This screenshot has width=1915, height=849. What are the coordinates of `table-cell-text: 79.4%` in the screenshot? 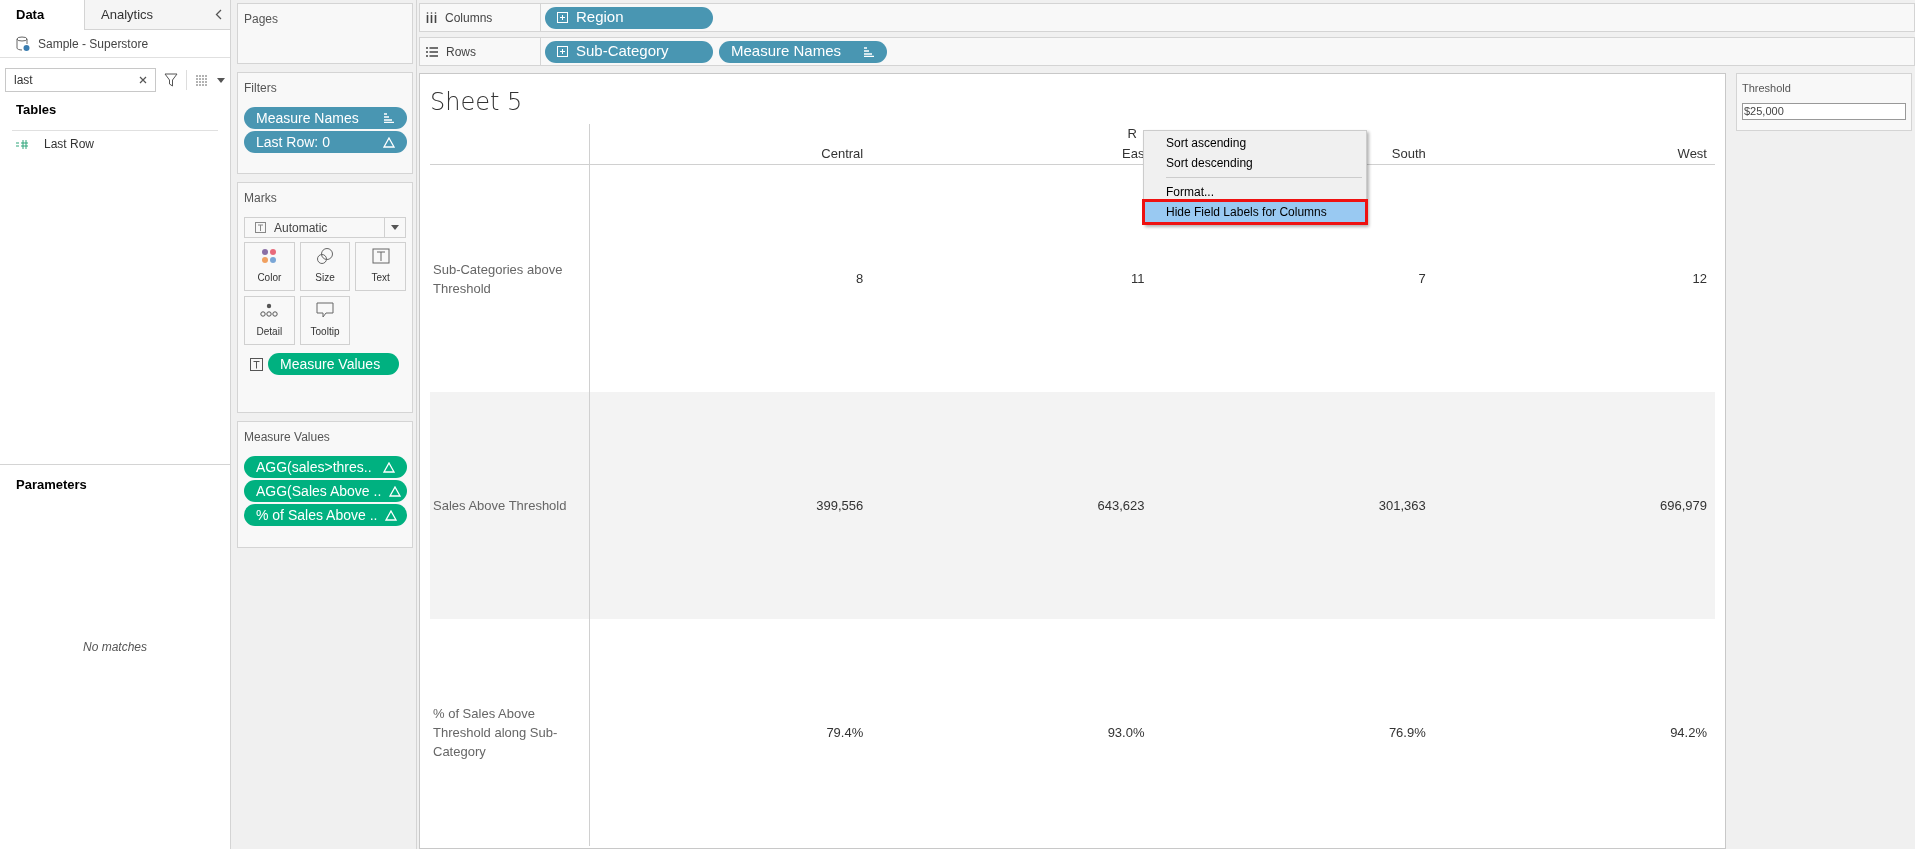 It's located at (845, 732).